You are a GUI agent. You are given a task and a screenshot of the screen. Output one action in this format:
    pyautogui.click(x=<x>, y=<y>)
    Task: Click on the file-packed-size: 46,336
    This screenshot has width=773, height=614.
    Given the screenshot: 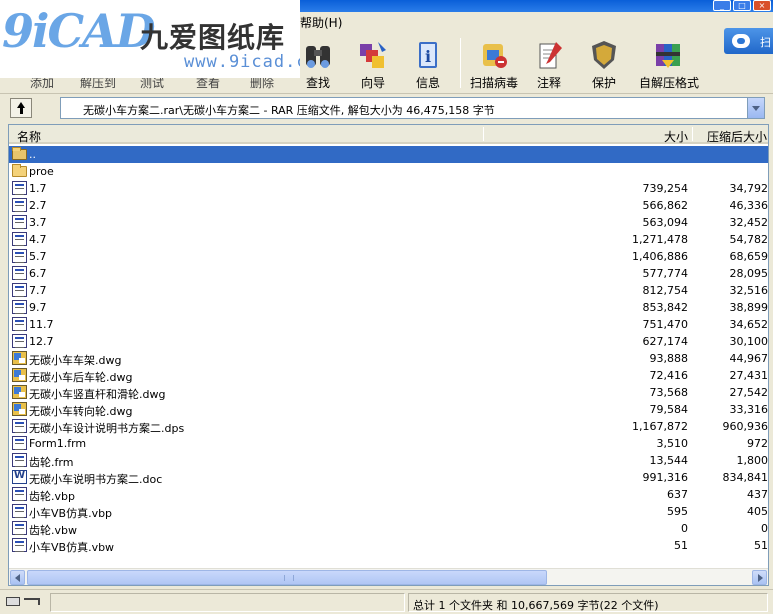 What is the action you would take?
    pyautogui.click(x=749, y=205)
    